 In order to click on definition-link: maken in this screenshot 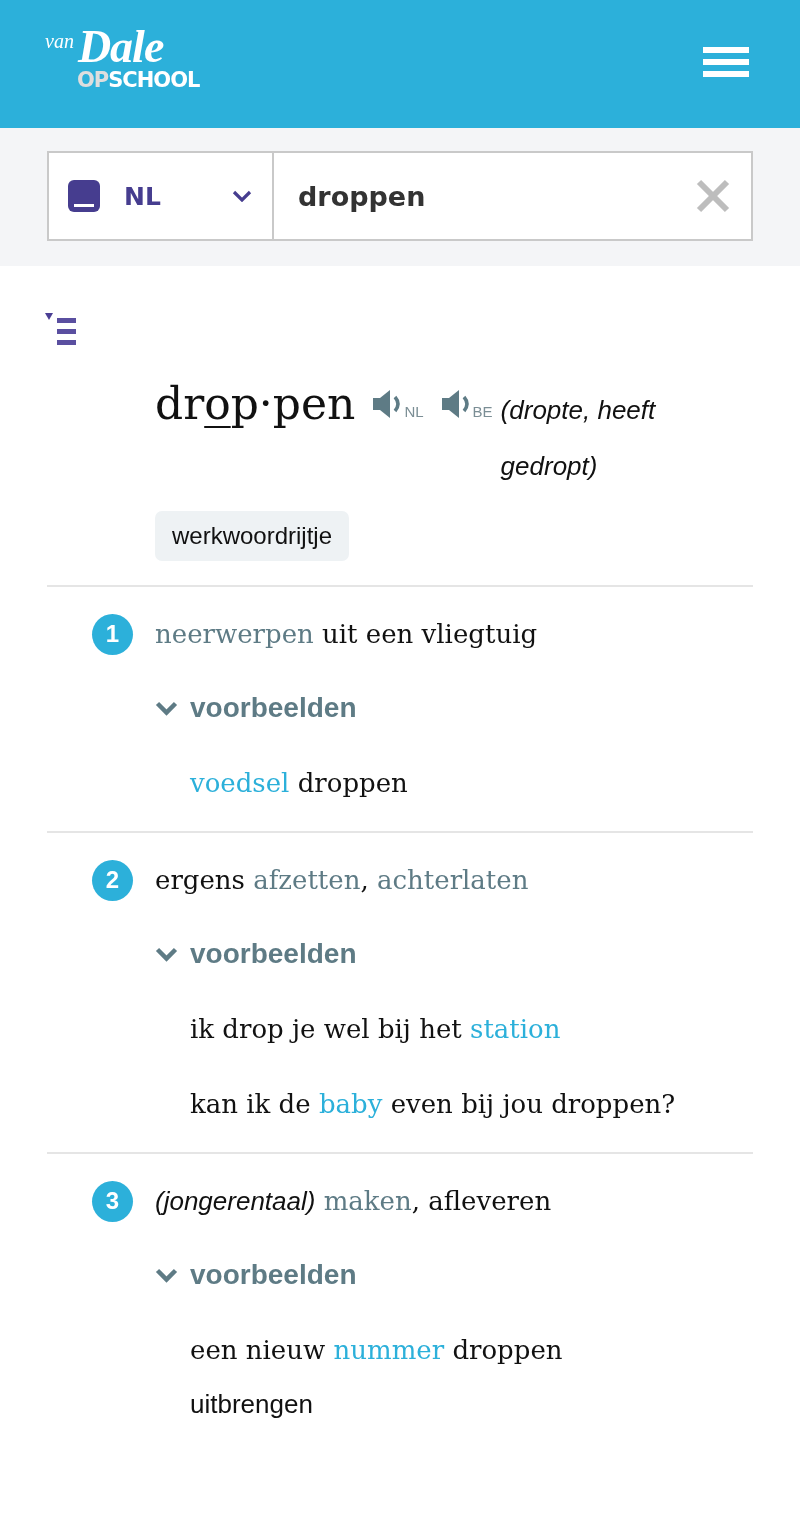, I will do `click(367, 1201)`.